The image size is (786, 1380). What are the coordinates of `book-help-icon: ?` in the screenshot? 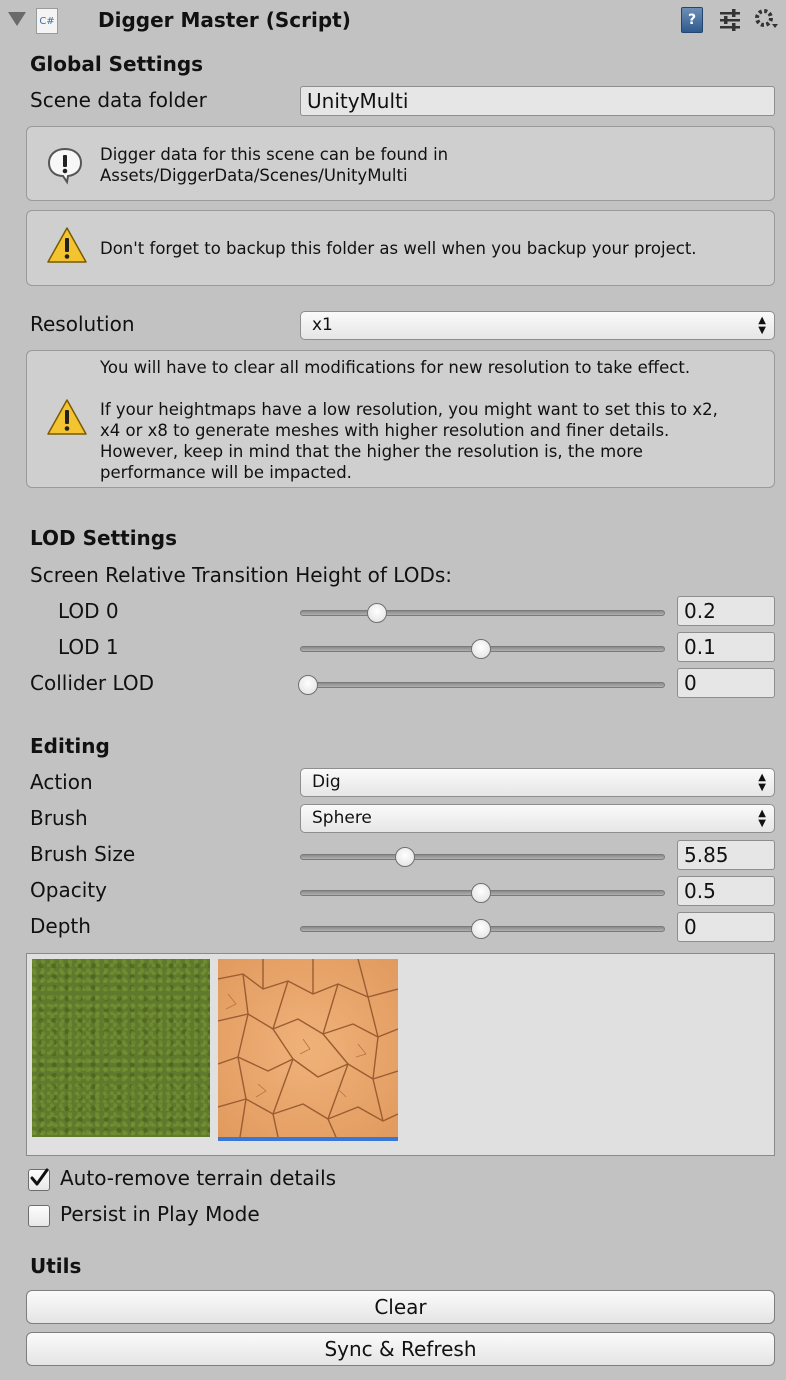 It's located at (692, 20).